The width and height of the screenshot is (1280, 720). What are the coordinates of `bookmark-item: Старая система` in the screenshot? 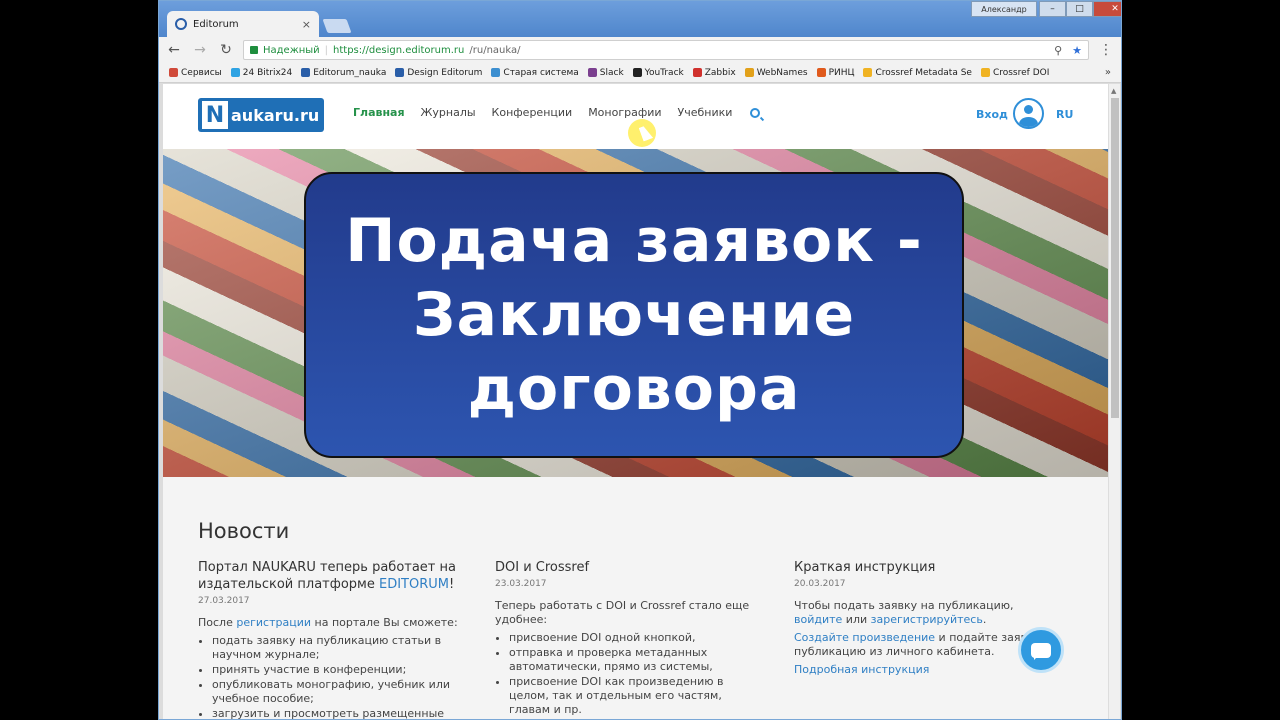 It's located at (535, 72).